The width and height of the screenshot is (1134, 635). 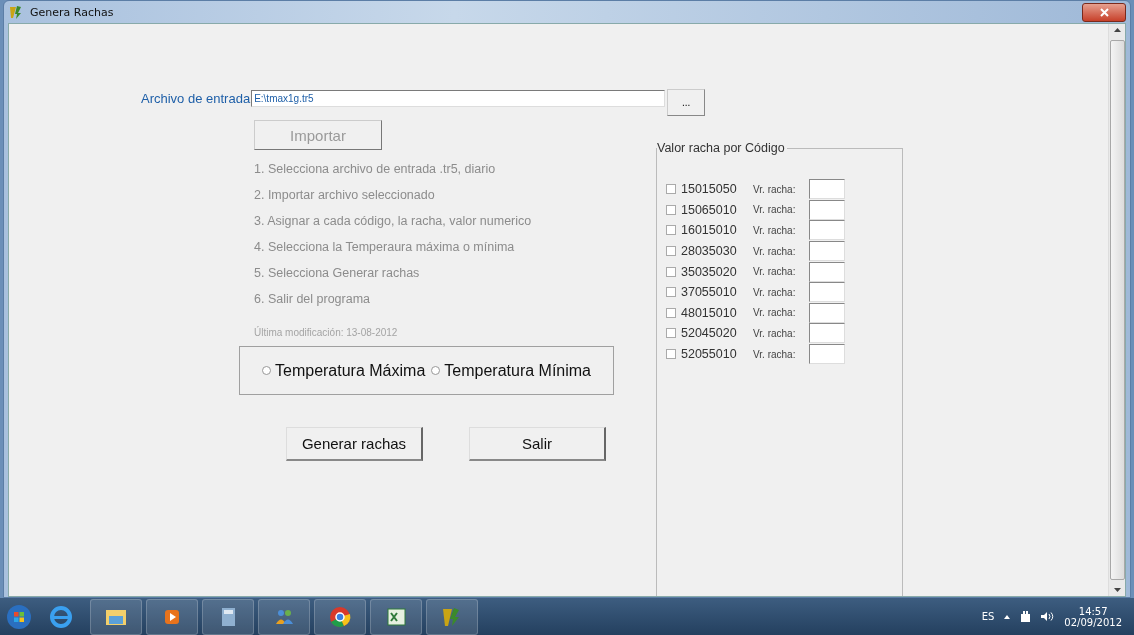 I want to click on language-indicator: ES, so click(x=988, y=616).